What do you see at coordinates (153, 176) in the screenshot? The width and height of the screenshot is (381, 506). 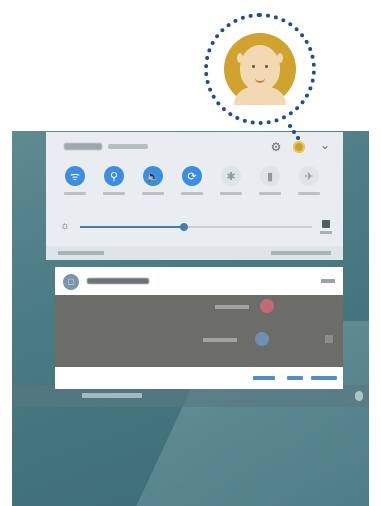 I see `sound-icon: 🔈` at bounding box center [153, 176].